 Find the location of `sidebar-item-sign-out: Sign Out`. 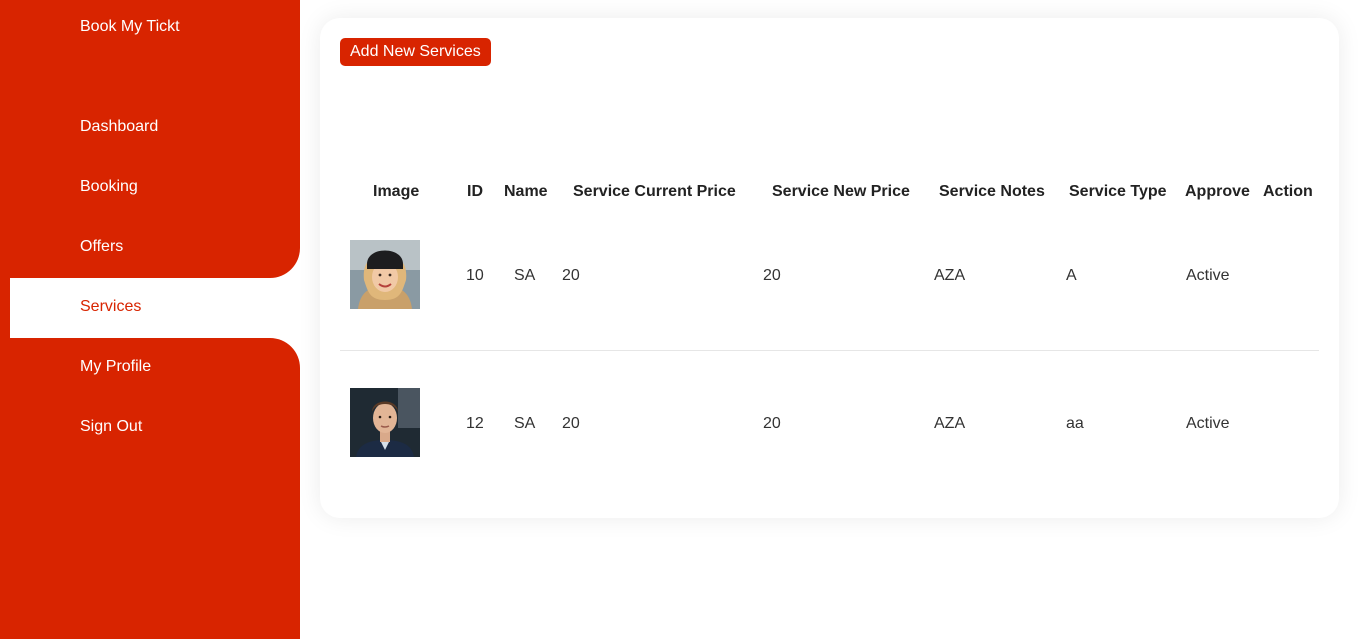

sidebar-item-sign-out: Sign Out is located at coordinates (111, 427).